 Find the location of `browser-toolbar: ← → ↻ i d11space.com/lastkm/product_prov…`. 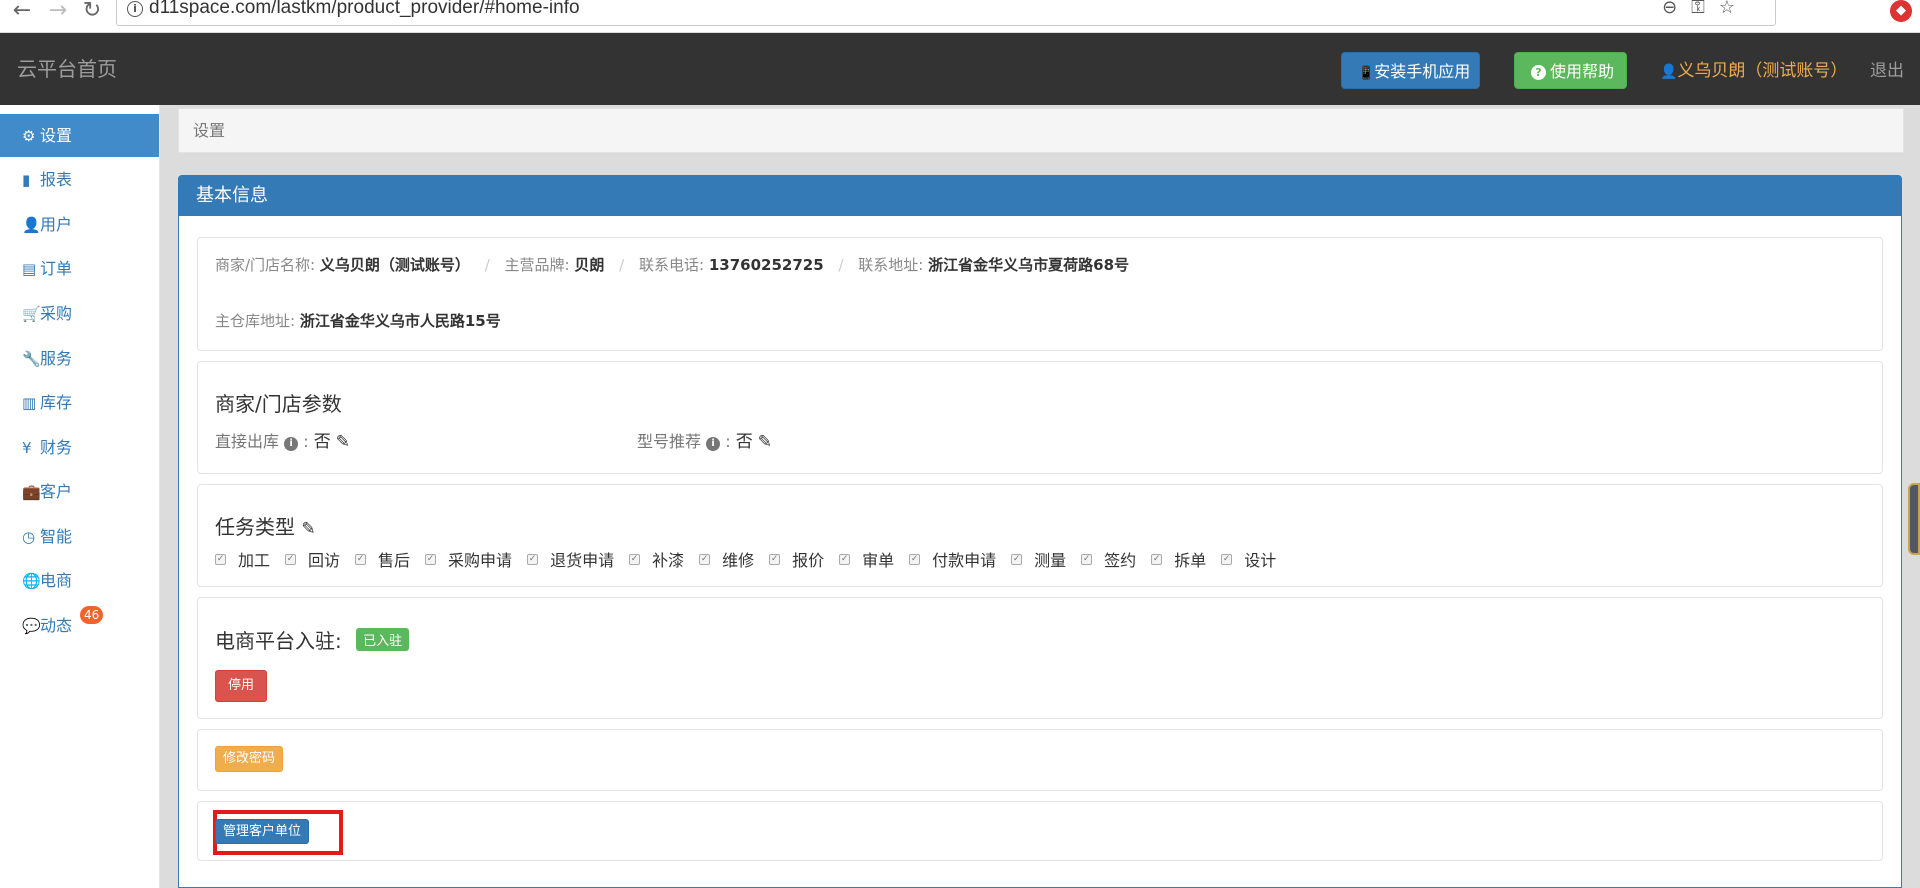

browser-toolbar: ← → ↻ i d11space.com/lastkm/product_prov… is located at coordinates (960, 16).